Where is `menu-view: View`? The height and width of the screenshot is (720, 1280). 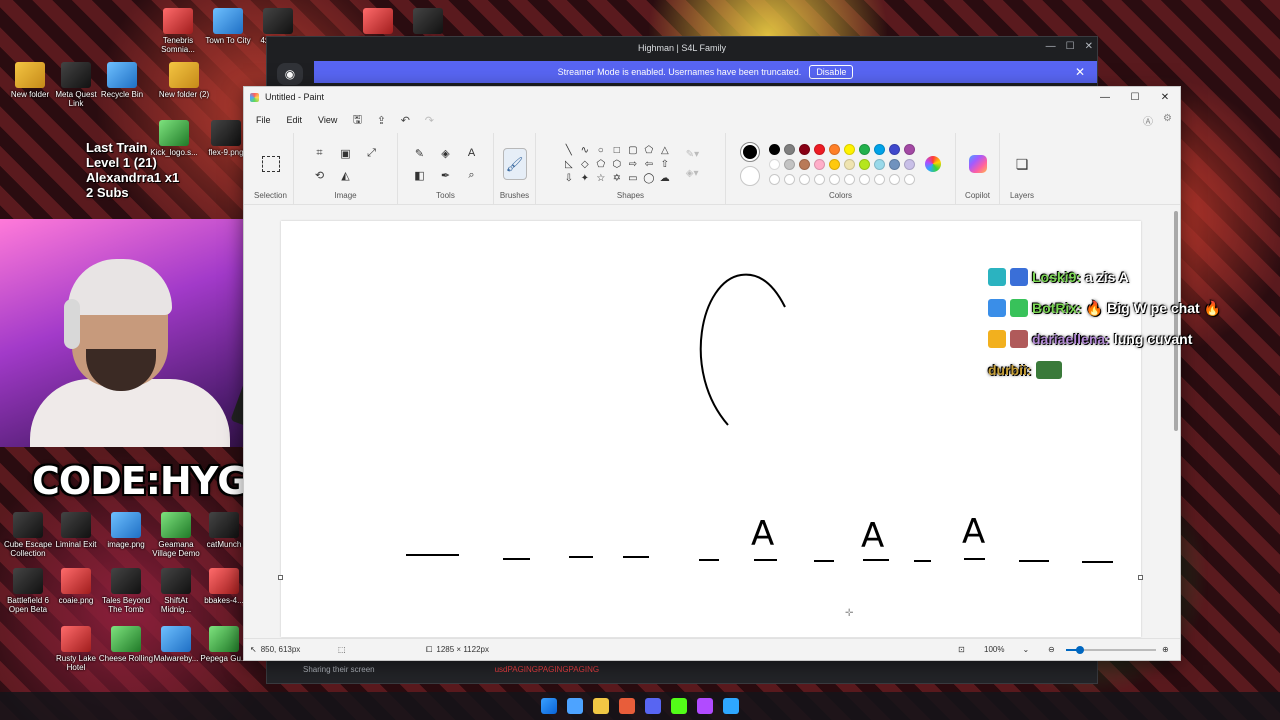 menu-view: View is located at coordinates (327, 120).